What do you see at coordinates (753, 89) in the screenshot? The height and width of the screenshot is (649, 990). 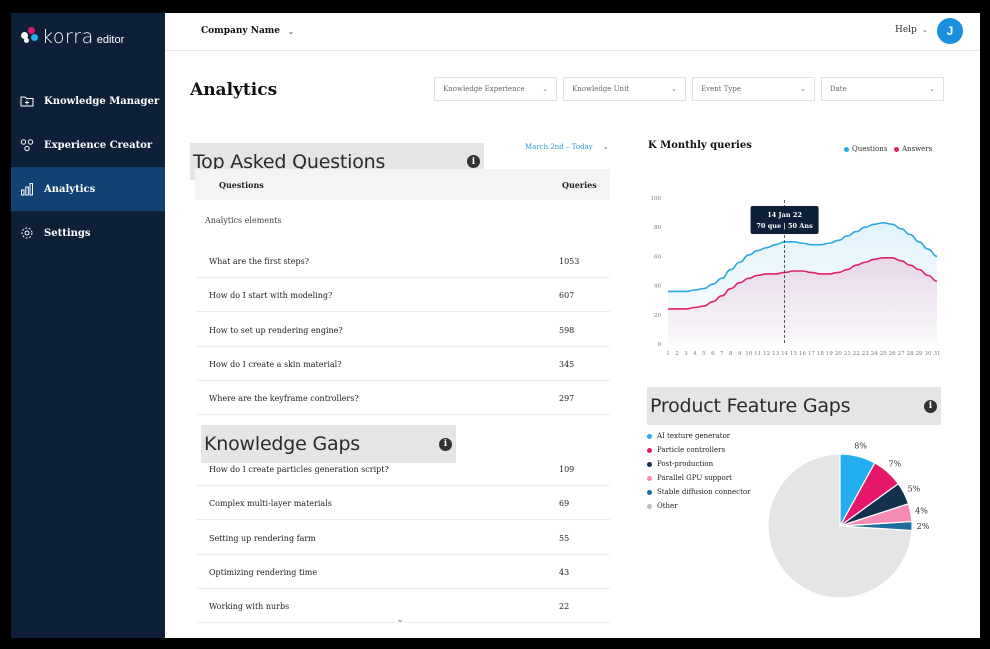 I see `filter-event-type: Event Type ⌄` at bounding box center [753, 89].